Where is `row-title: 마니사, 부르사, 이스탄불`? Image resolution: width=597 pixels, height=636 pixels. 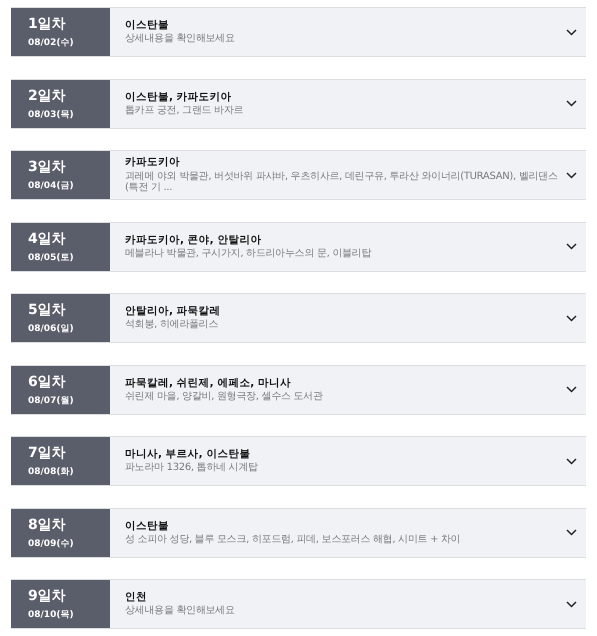 row-title: 마니사, 부르사, 이스탄불 is located at coordinates (187, 454).